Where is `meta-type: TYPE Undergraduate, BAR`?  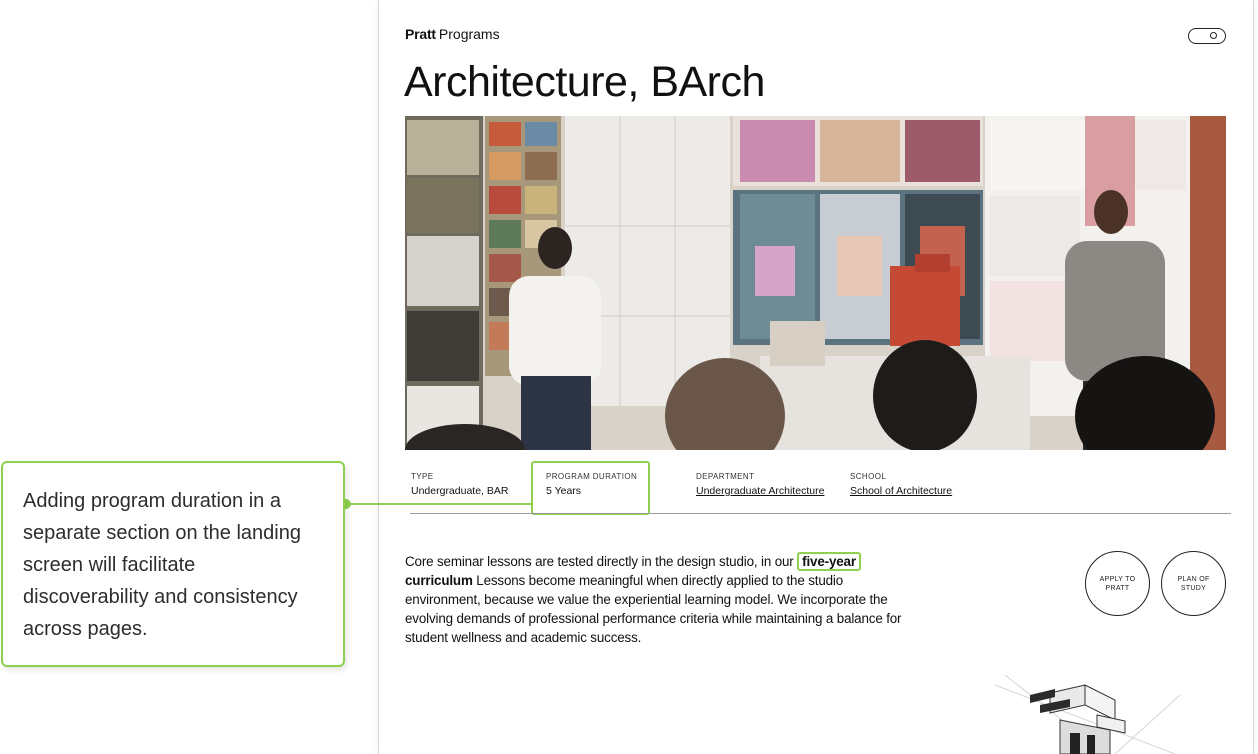
meta-type: TYPE Undergraduate, BAR is located at coordinates (459, 484).